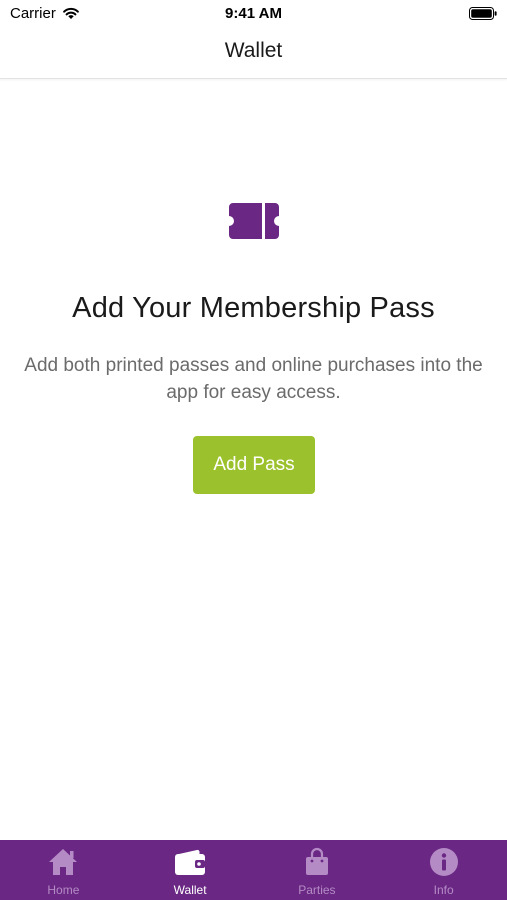  I want to click on status-bar: Carrier 9:41 AM, so click(253, 14).